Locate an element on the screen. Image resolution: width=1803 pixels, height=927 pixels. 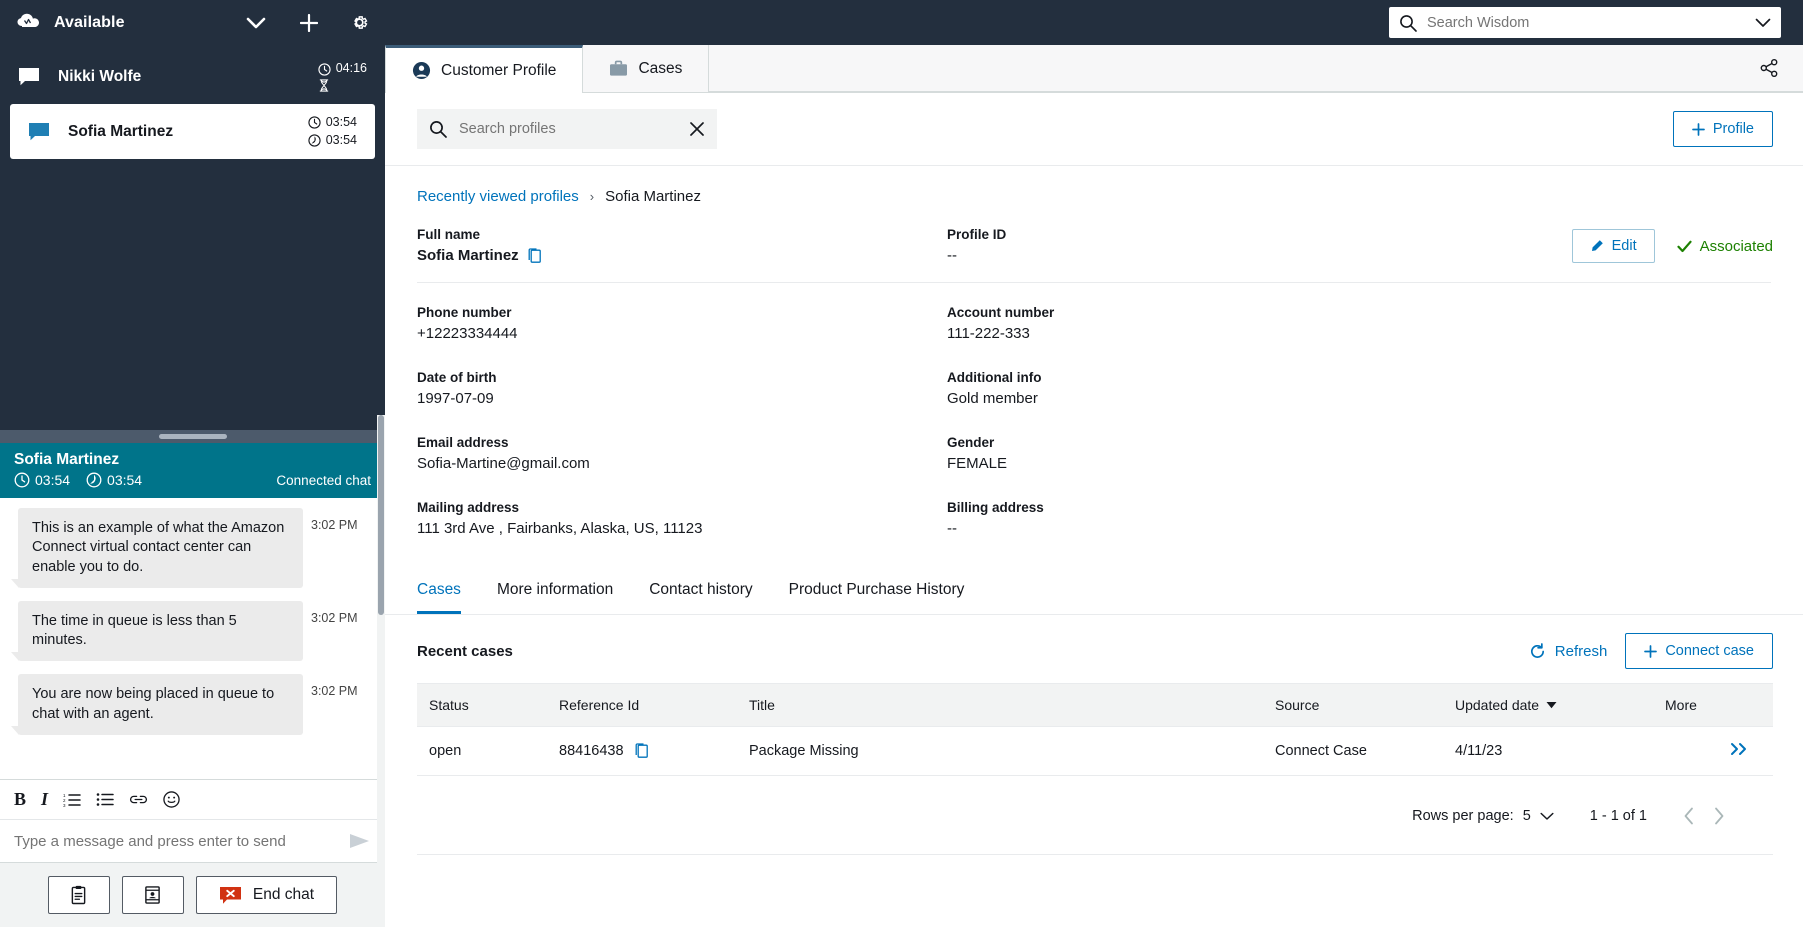
subtab-product-purchase-history: Product Purchase History is located at coordinates (877, 592).